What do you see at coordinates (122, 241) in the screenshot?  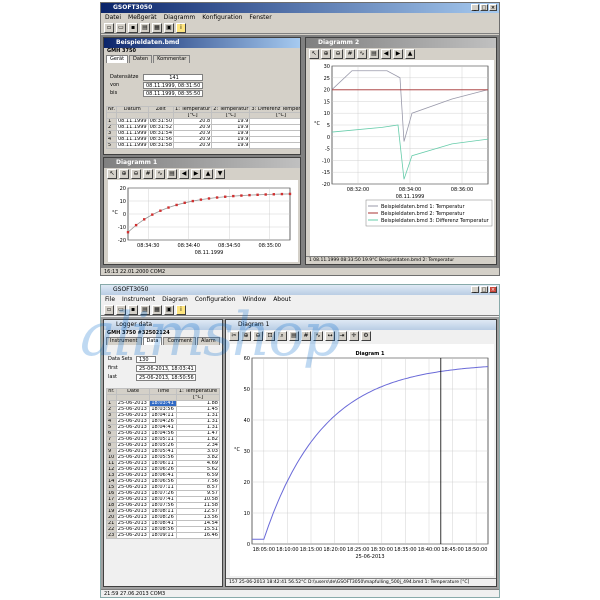 I see `y-tick-label: -20` at bounding box center [122, 241].